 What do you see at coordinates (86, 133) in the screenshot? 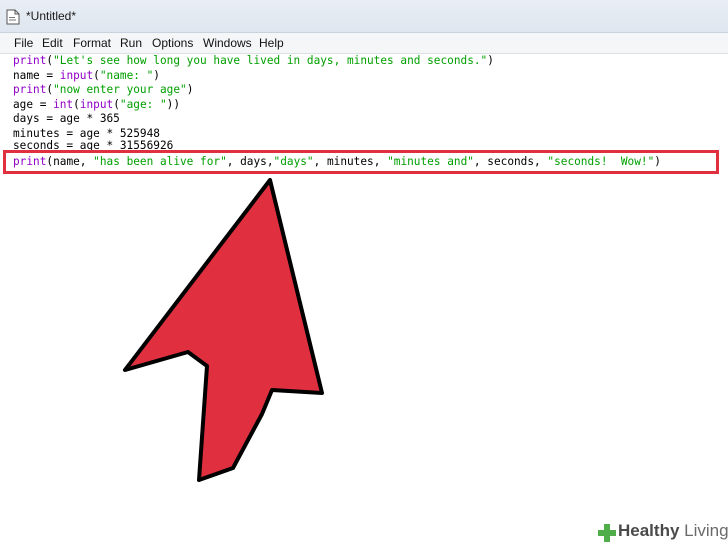
I see `code-token: minutes = age * 525948` at bounding box center [86, 133].